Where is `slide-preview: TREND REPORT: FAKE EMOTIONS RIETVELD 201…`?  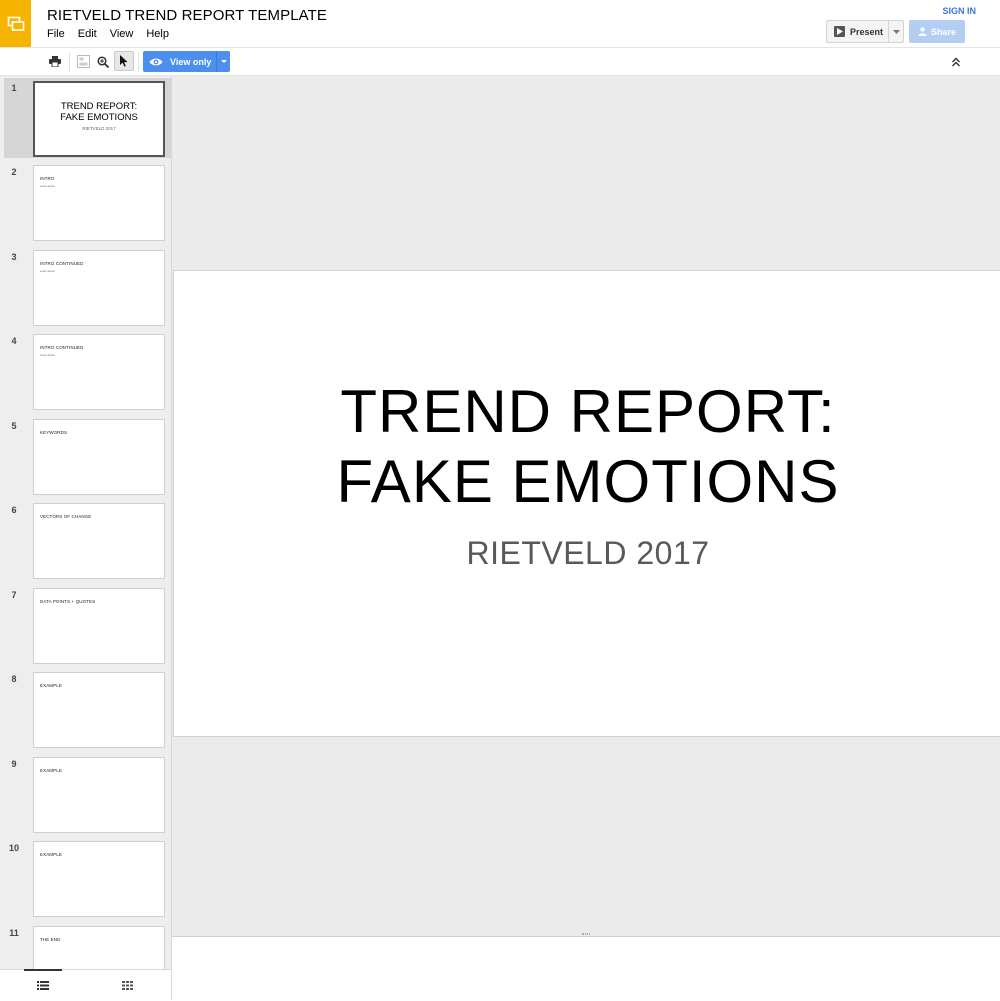 slide-preview: TREND REPORT: FAKE EMOTIONS RIETVELD 201… is located at coordinates (99, 119).